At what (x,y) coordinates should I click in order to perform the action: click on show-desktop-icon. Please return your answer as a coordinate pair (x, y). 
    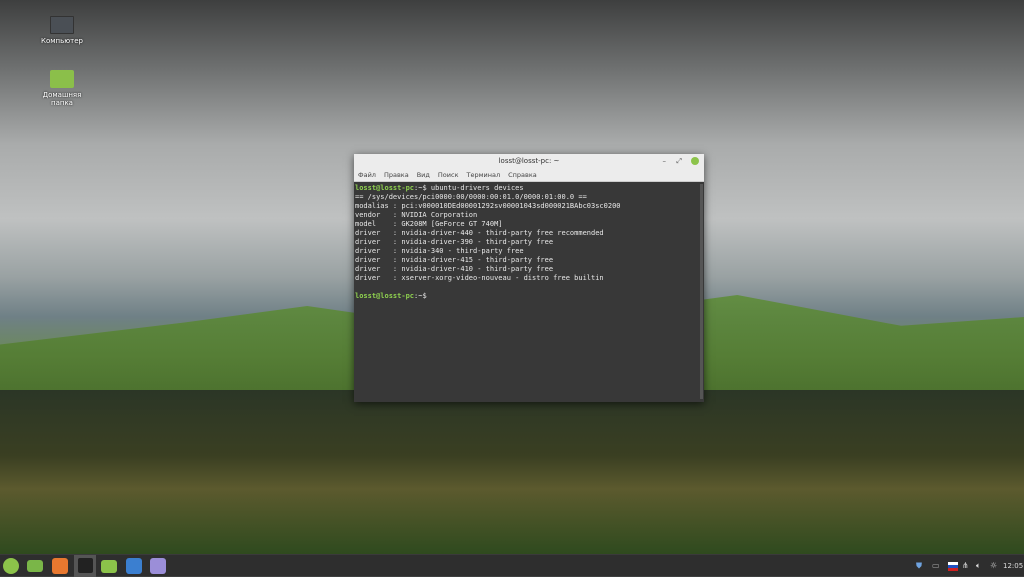
    Looking at the image, I should click on (35, 566).